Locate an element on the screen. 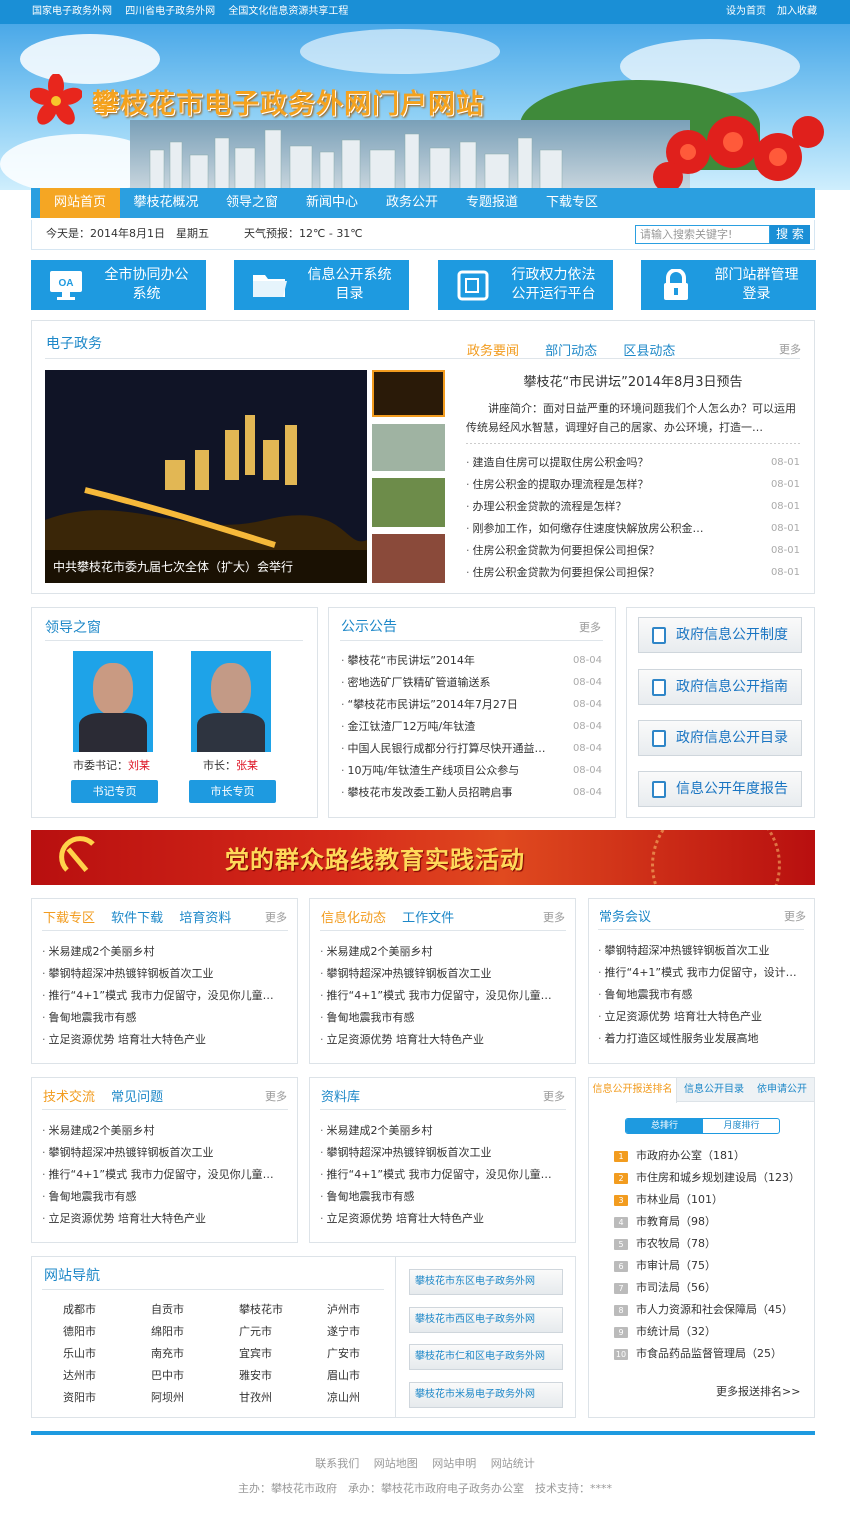 Image resolution: width=850 pixels, height=1524 pixels. list-item: “攀枝花市民讲坛”2014年7月27日08-04 is located at coordinates (471, 705).